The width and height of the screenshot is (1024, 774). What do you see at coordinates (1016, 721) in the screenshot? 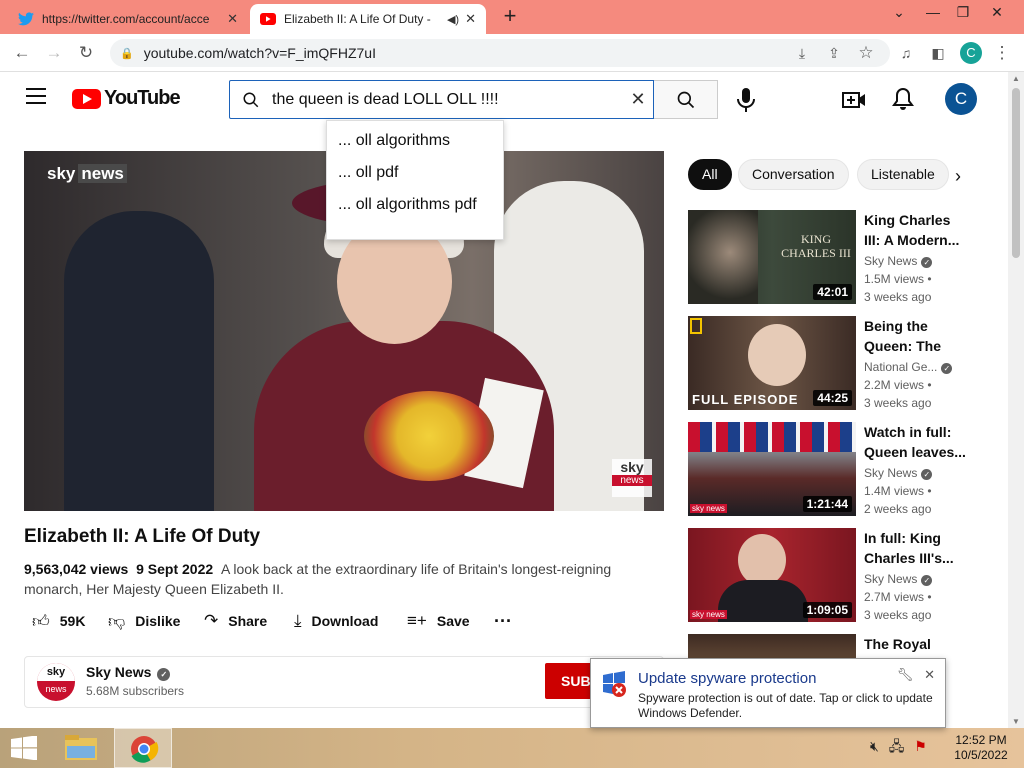
I see `scroll-down-icon: ▼` at bounding box center [1016, 721].